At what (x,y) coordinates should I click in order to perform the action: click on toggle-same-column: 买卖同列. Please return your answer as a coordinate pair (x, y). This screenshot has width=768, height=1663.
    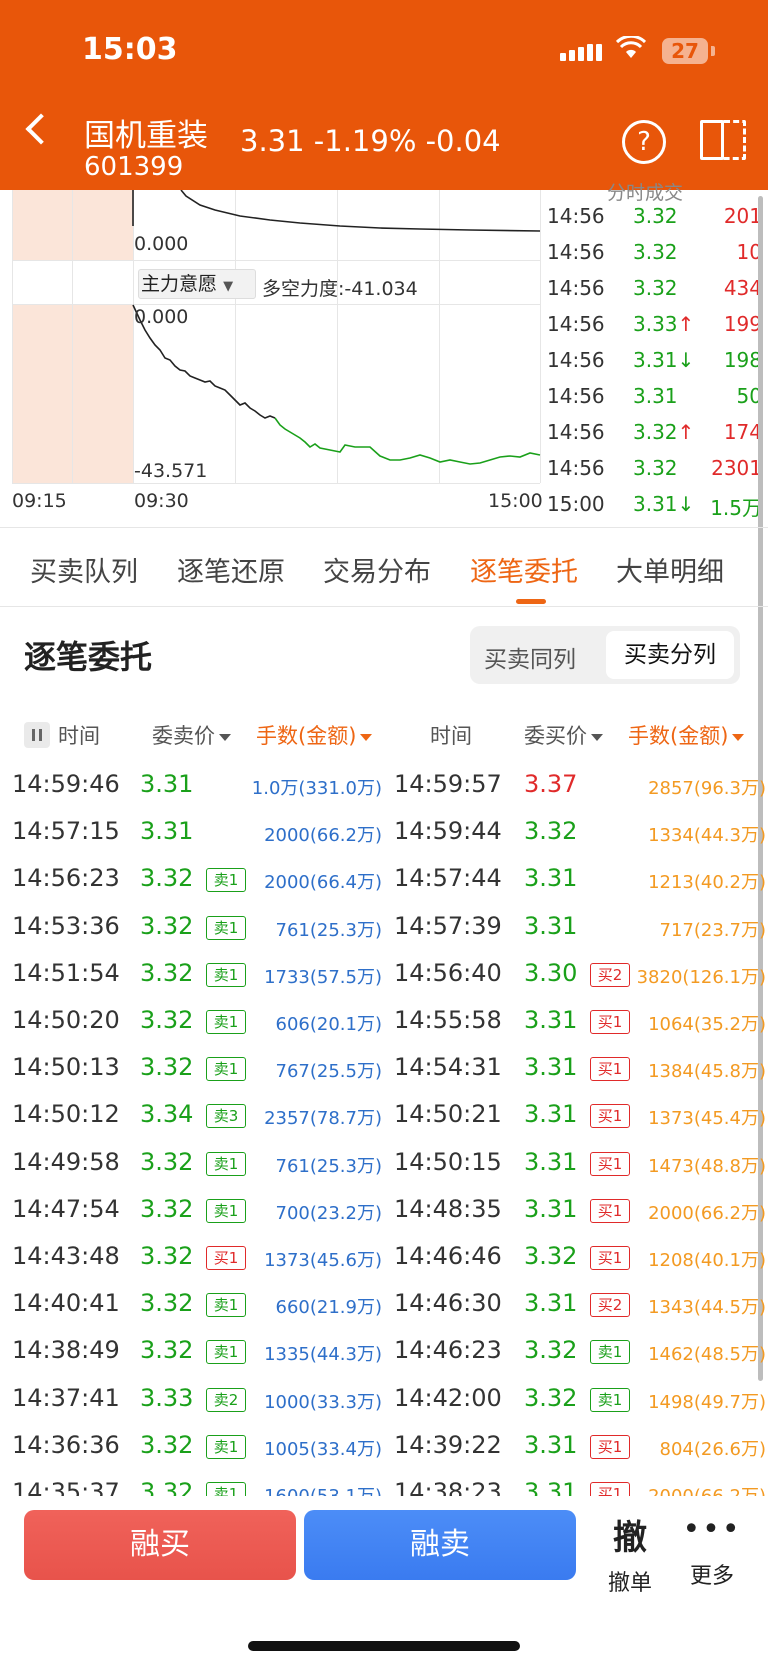
    Looking at the image, I should click on (530, 657).